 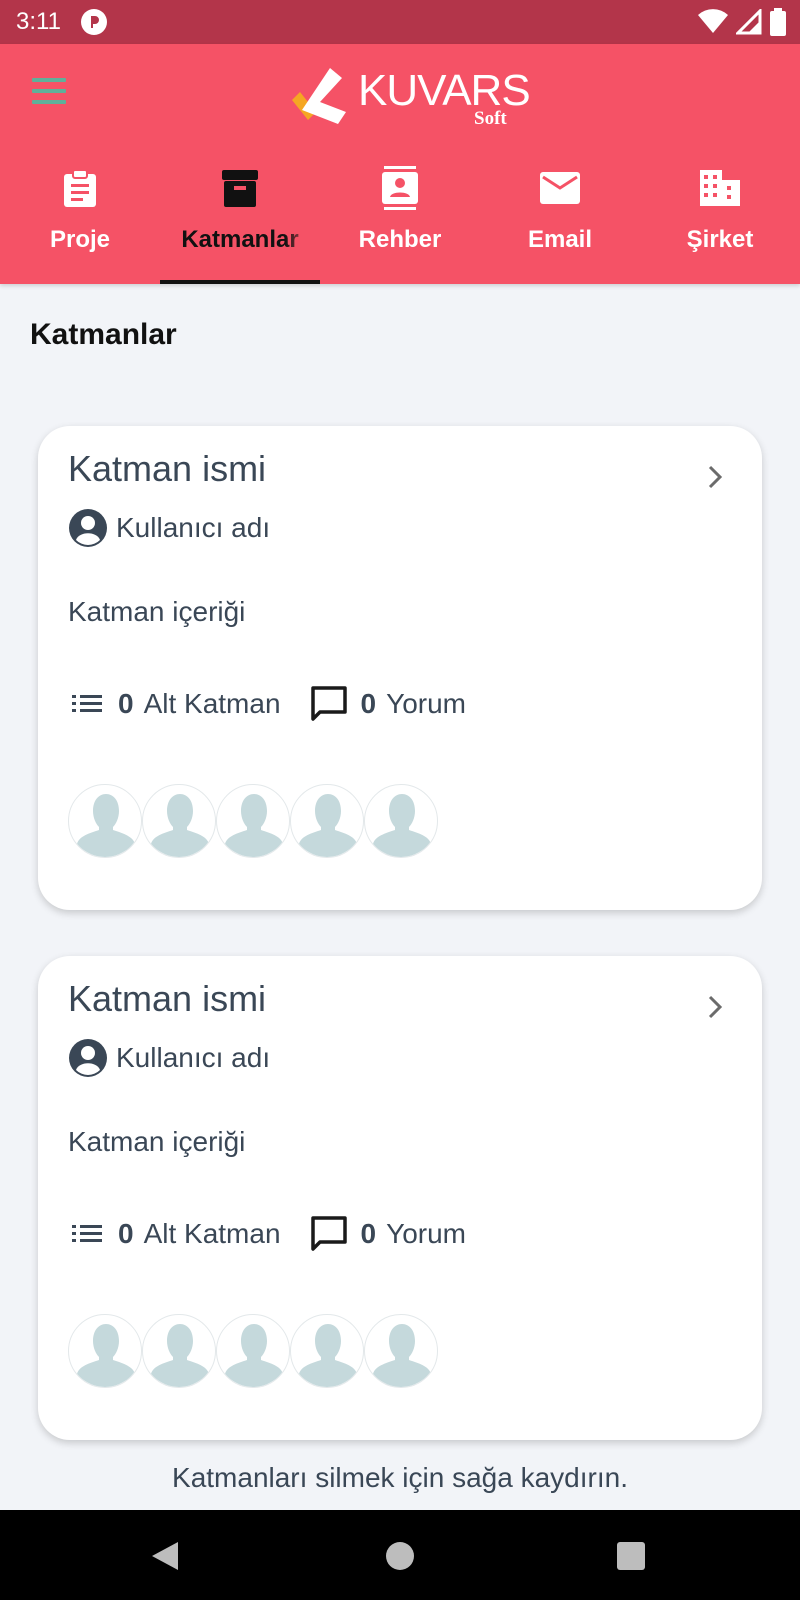 I want to click on tab-katmanlar: Katmanlar, so click(x=240, y=224).